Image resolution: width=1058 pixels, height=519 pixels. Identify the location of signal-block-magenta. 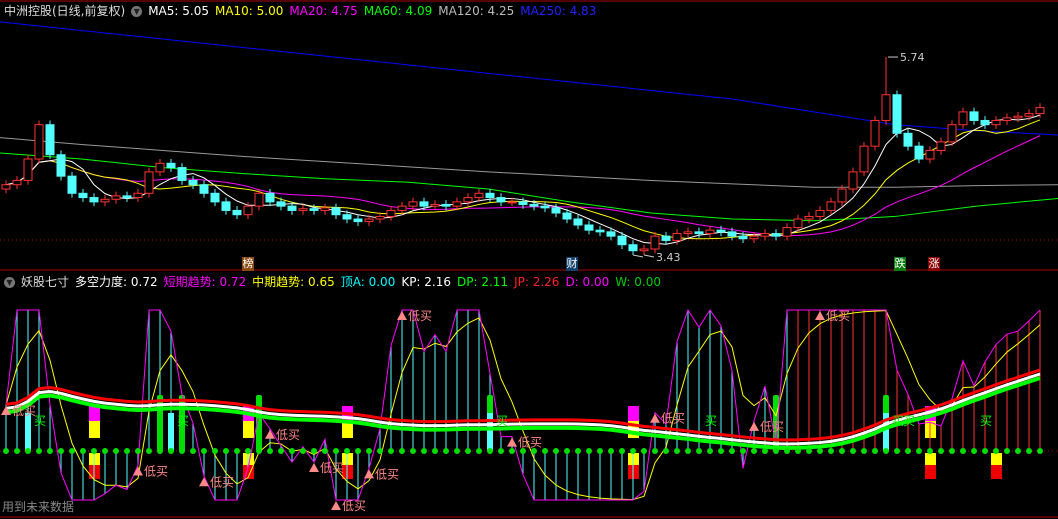
(633, 413).